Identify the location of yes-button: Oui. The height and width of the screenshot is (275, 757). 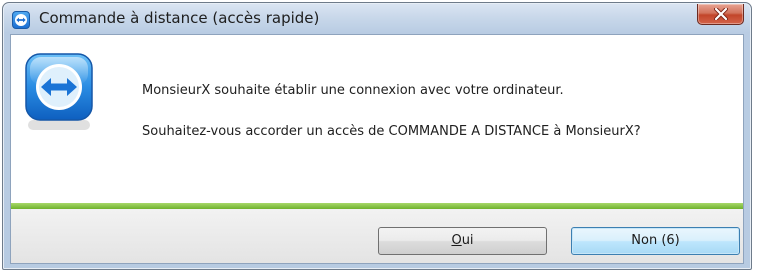
(462, 241).